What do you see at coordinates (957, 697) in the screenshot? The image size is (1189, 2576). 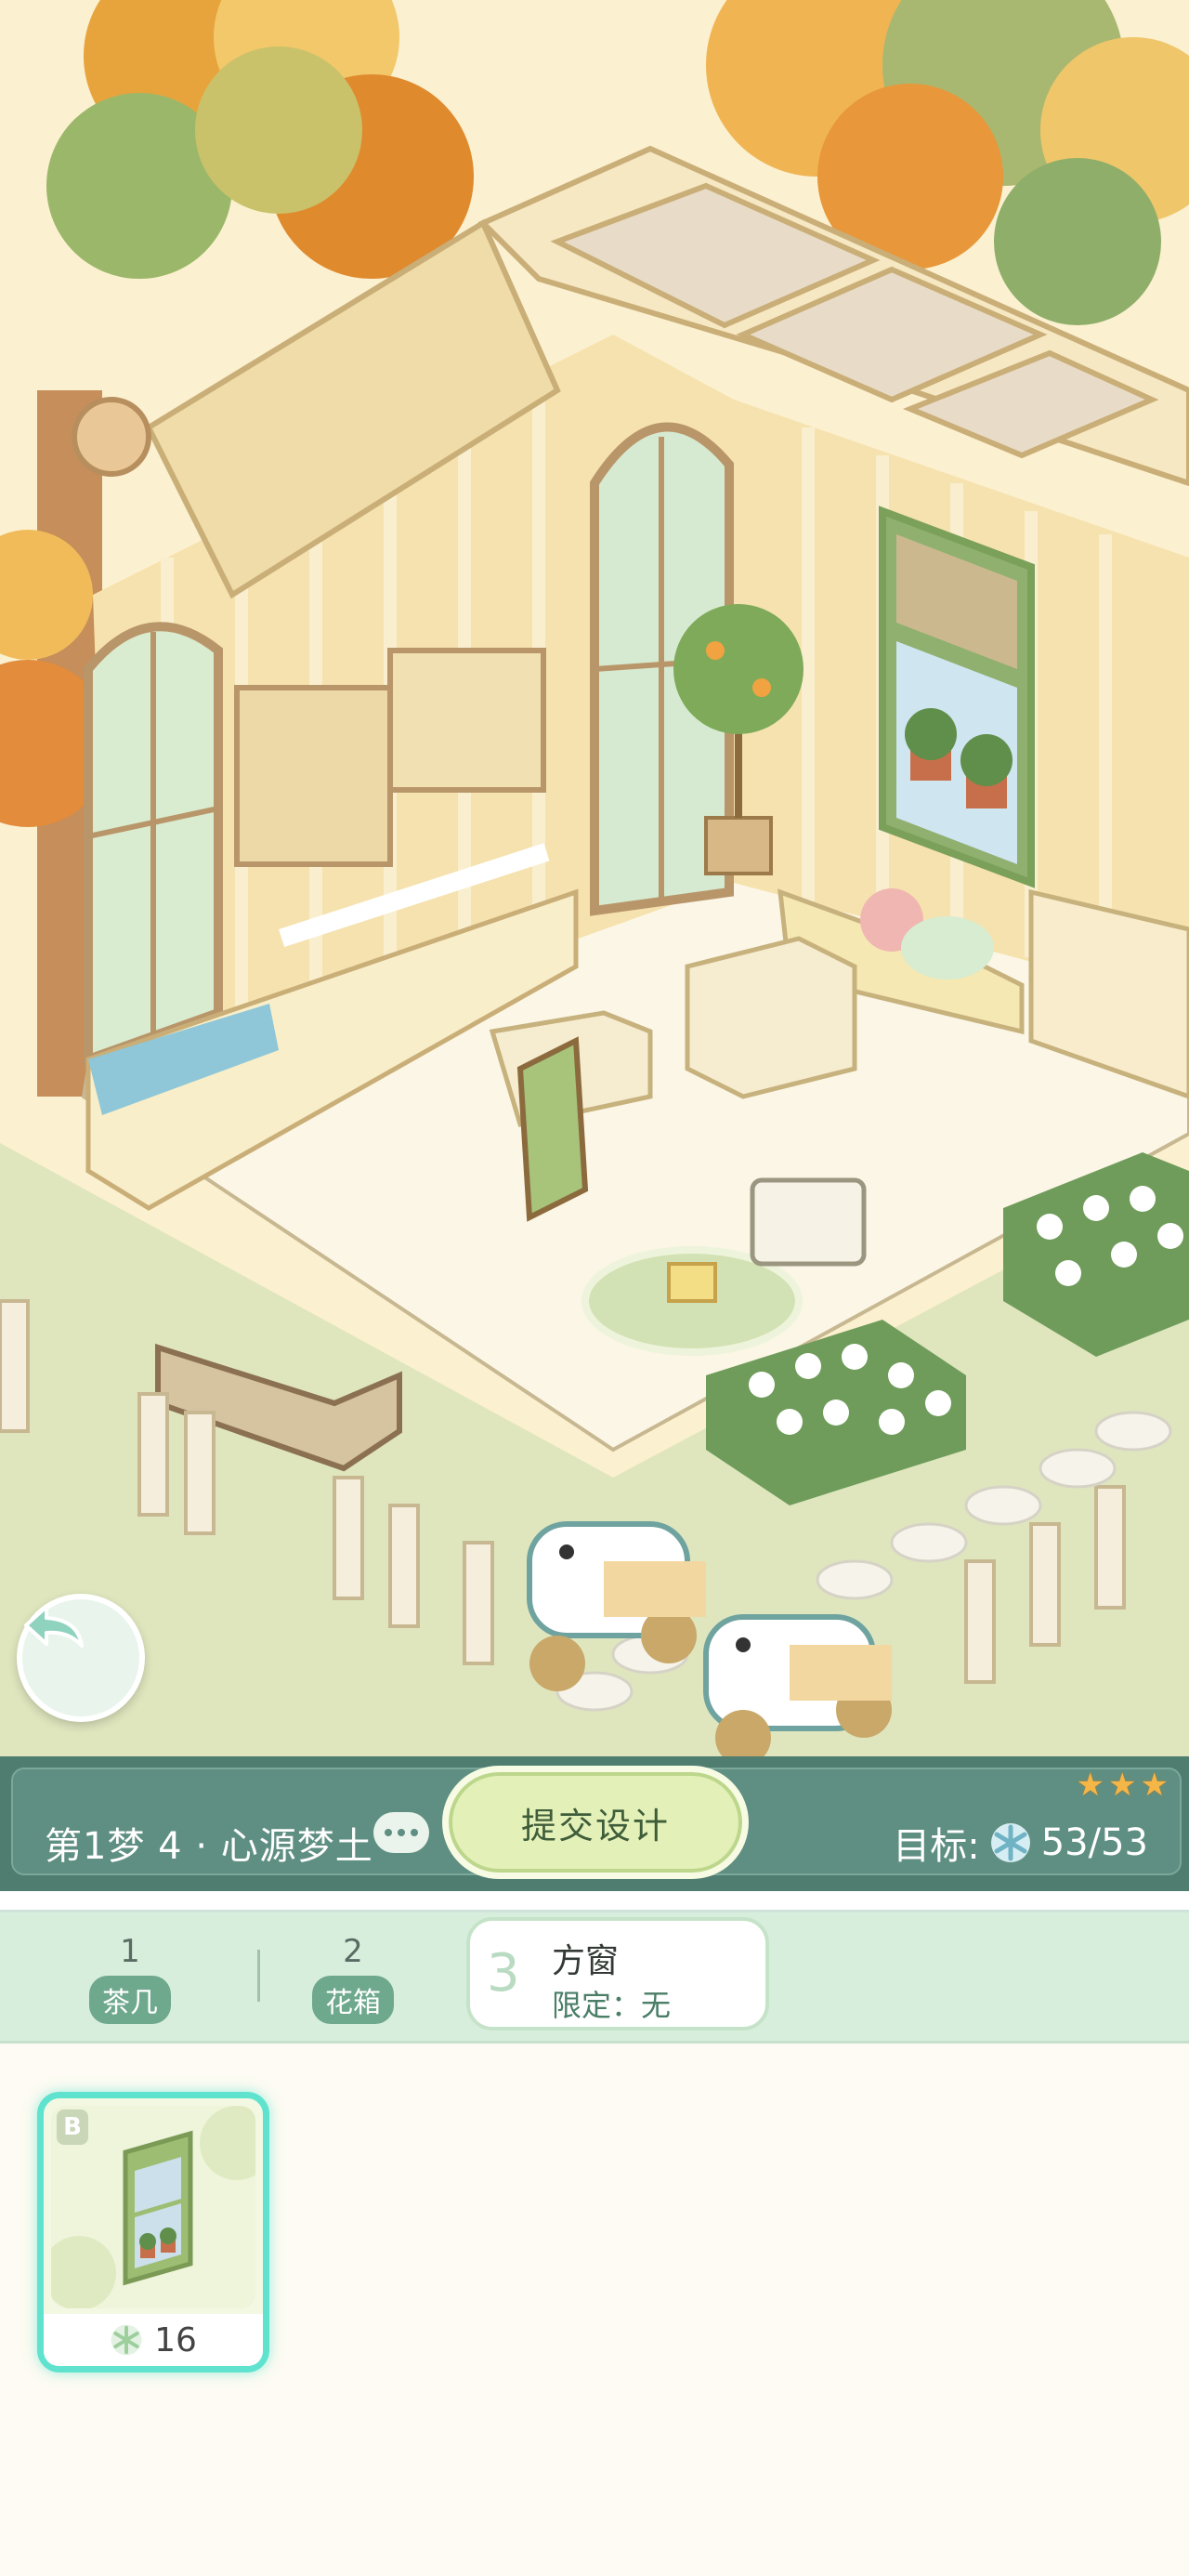 I see `square-window` at bounding box center [957, 697].